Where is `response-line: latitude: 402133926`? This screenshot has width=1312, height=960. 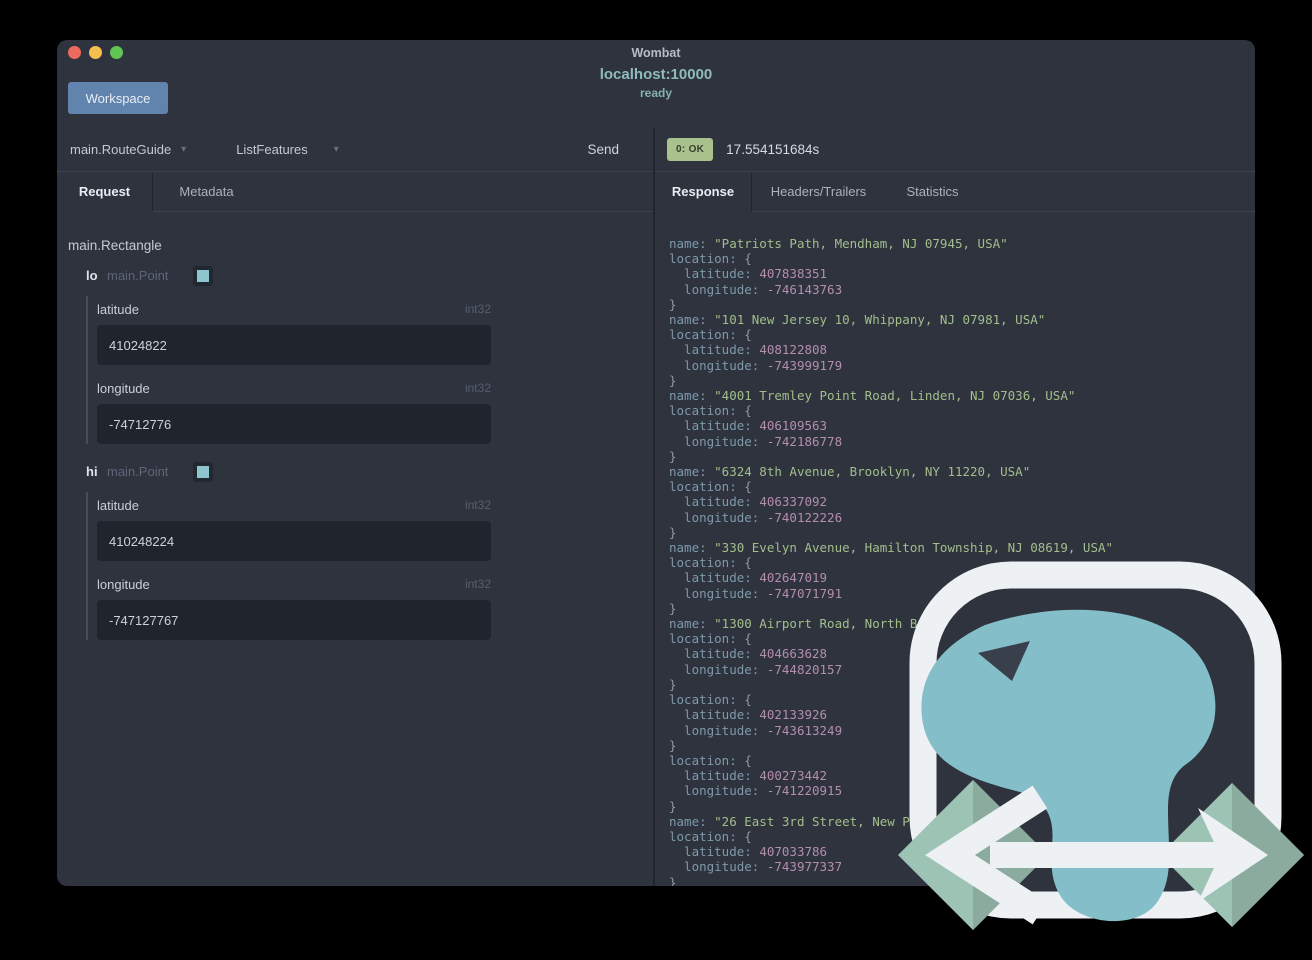
response-line: latitude: 402133926 is located at coordinates (748, 715).